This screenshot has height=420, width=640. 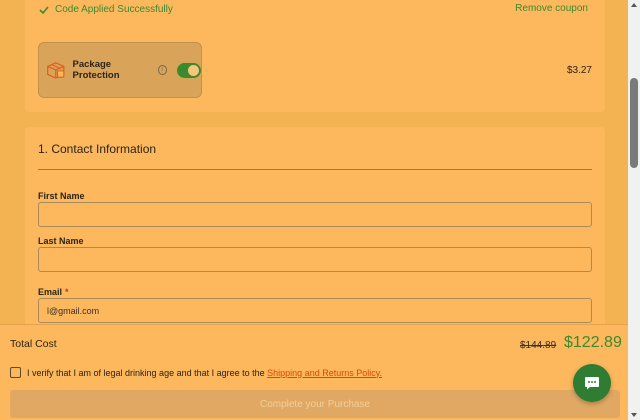 I want to click on required-marker: *, so click(x=67, y=292).